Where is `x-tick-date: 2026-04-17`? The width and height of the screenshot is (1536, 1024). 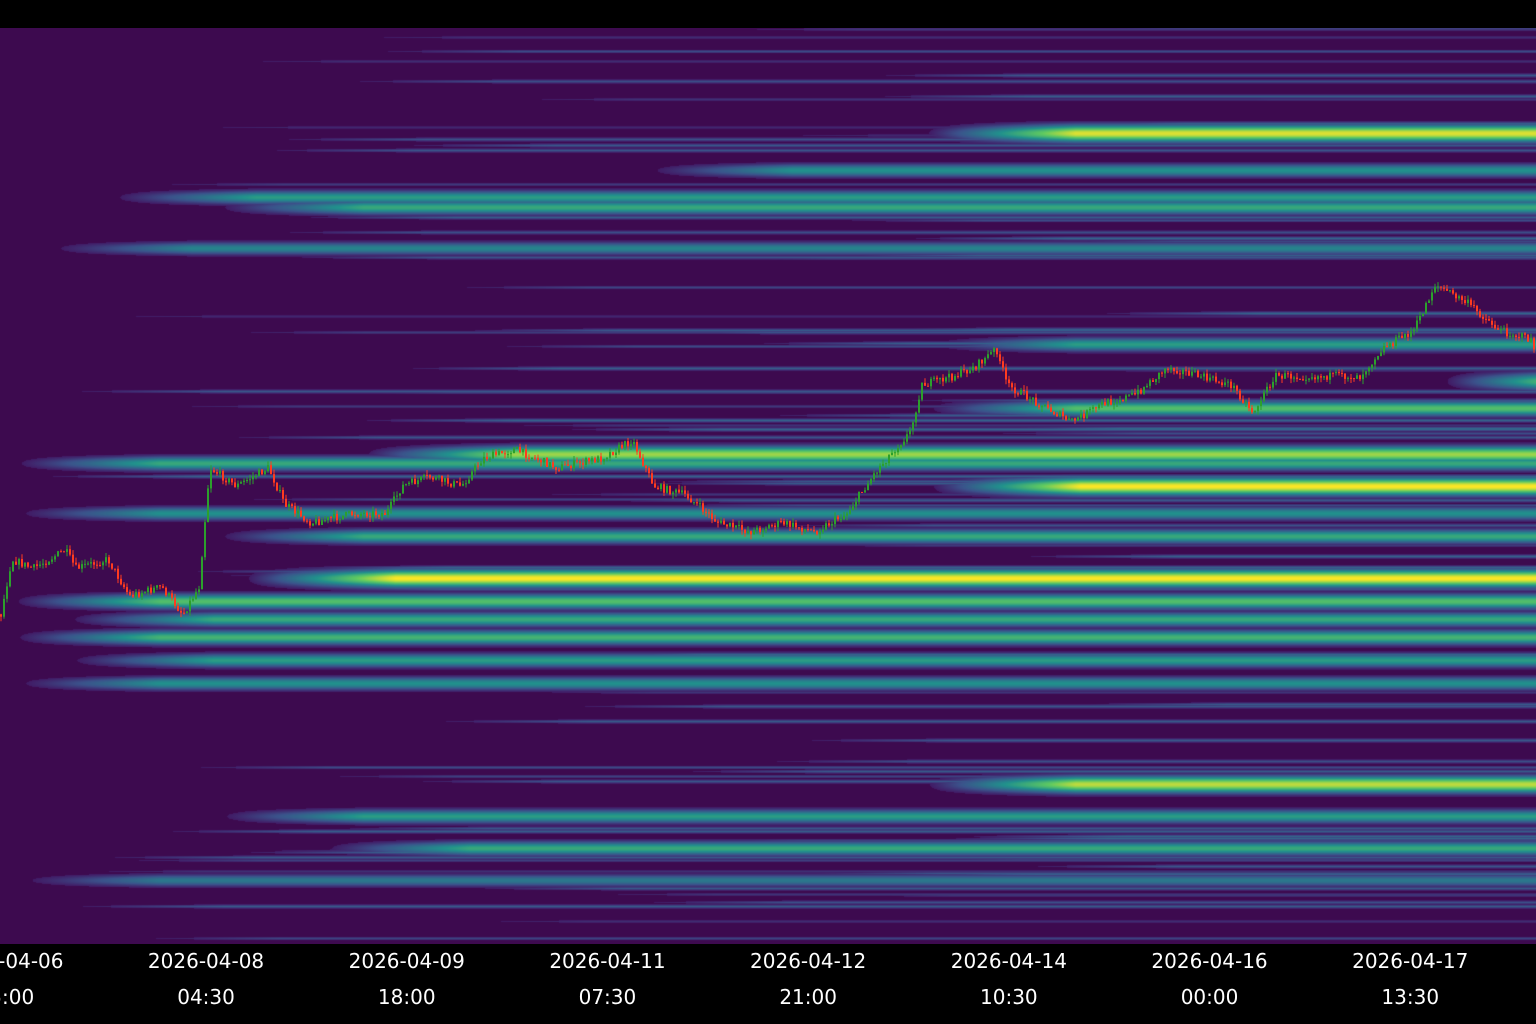 x-tick-date: 2026-04-17 is located at coordinates (1410, 961).